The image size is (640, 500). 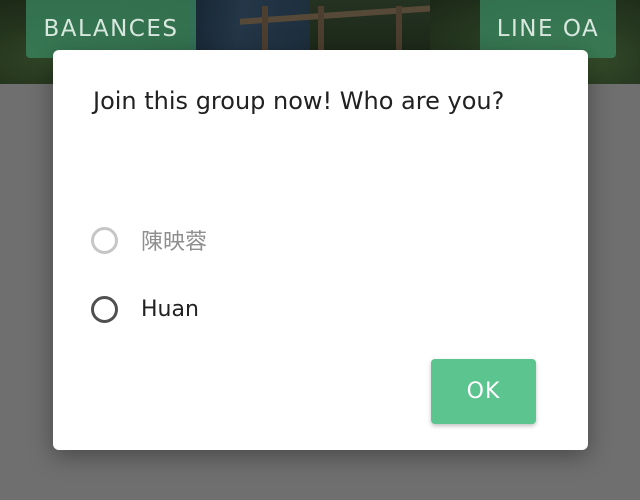 I want to click on ok-button: OK, so click(x=483, y=391).